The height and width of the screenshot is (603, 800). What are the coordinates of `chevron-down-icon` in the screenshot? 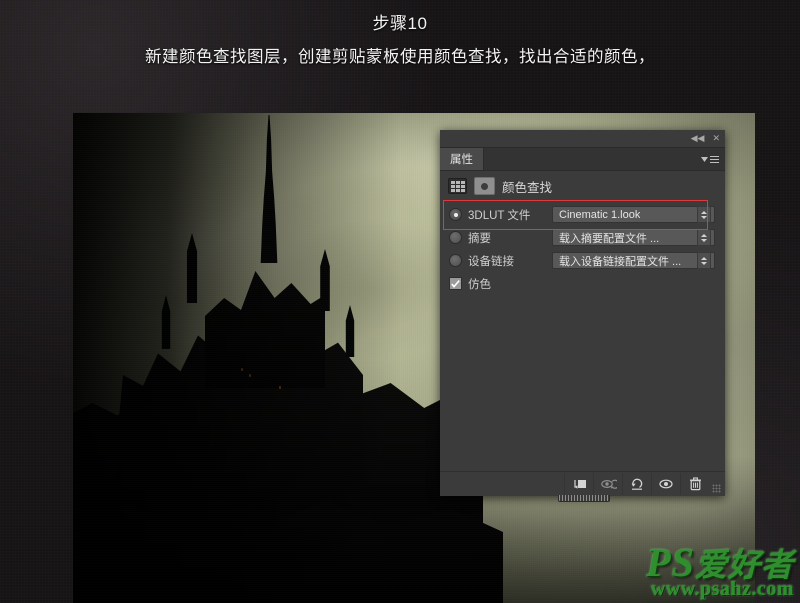 It's located at (704, 159).